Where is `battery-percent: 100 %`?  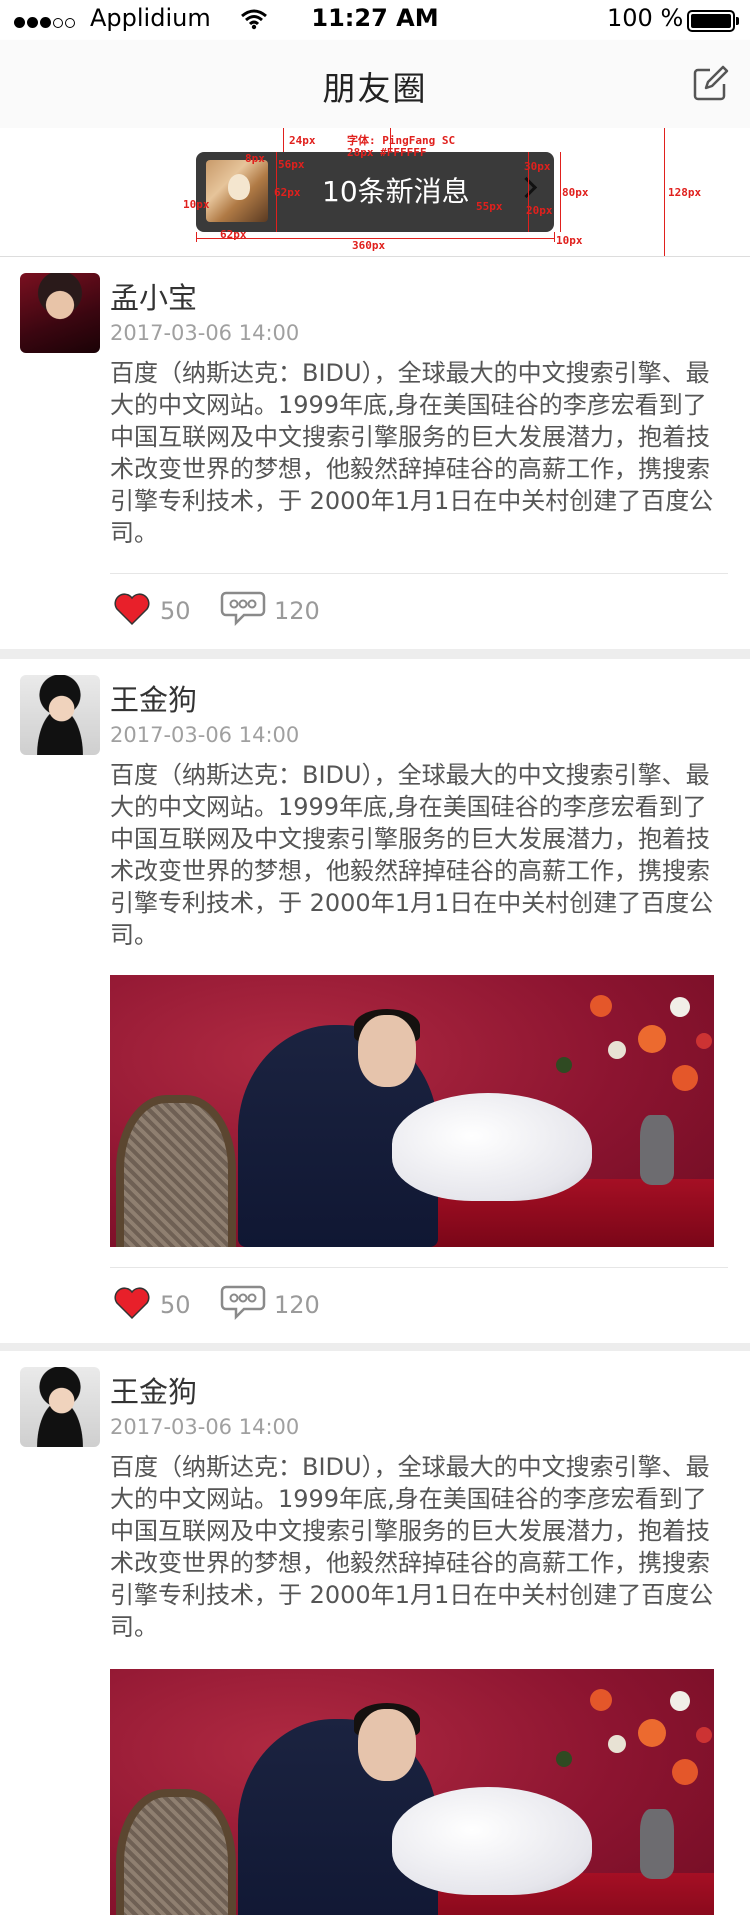 battery-percent: 100 % is located at coordinates (645, 18).